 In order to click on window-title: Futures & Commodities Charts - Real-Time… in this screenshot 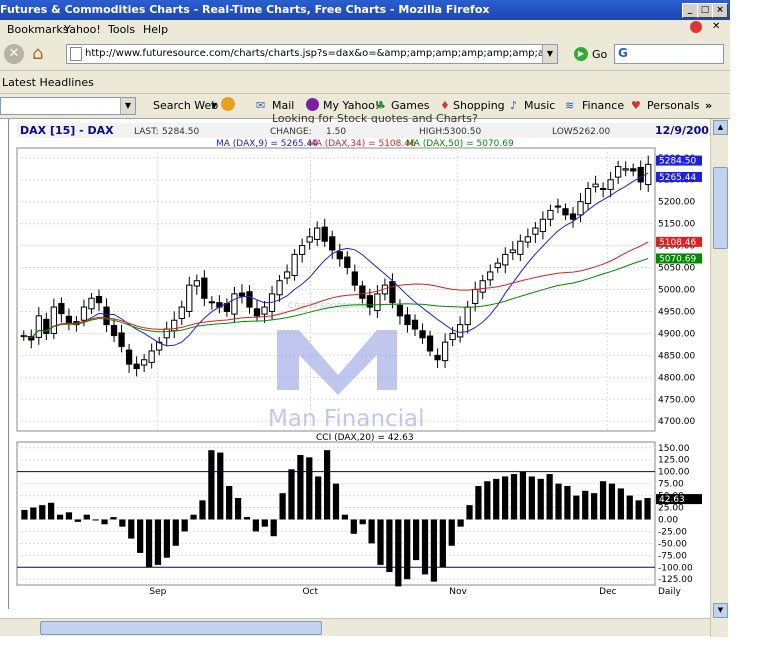, I will do `click(245, 9)`.